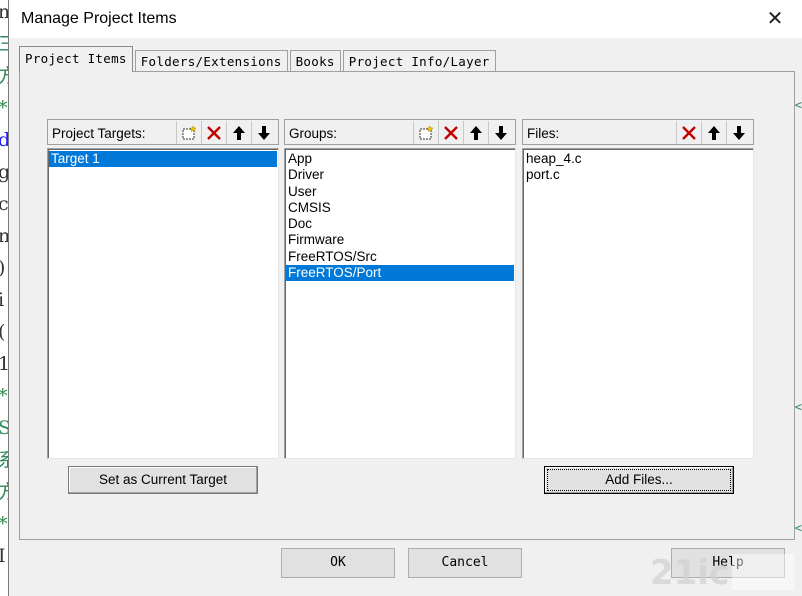 Image resolution: width=802 pixels, height=596 pixels. Describe the element at coordinates (400, 208) in the screenshot. I see `group-item: CMSIS` at that location.